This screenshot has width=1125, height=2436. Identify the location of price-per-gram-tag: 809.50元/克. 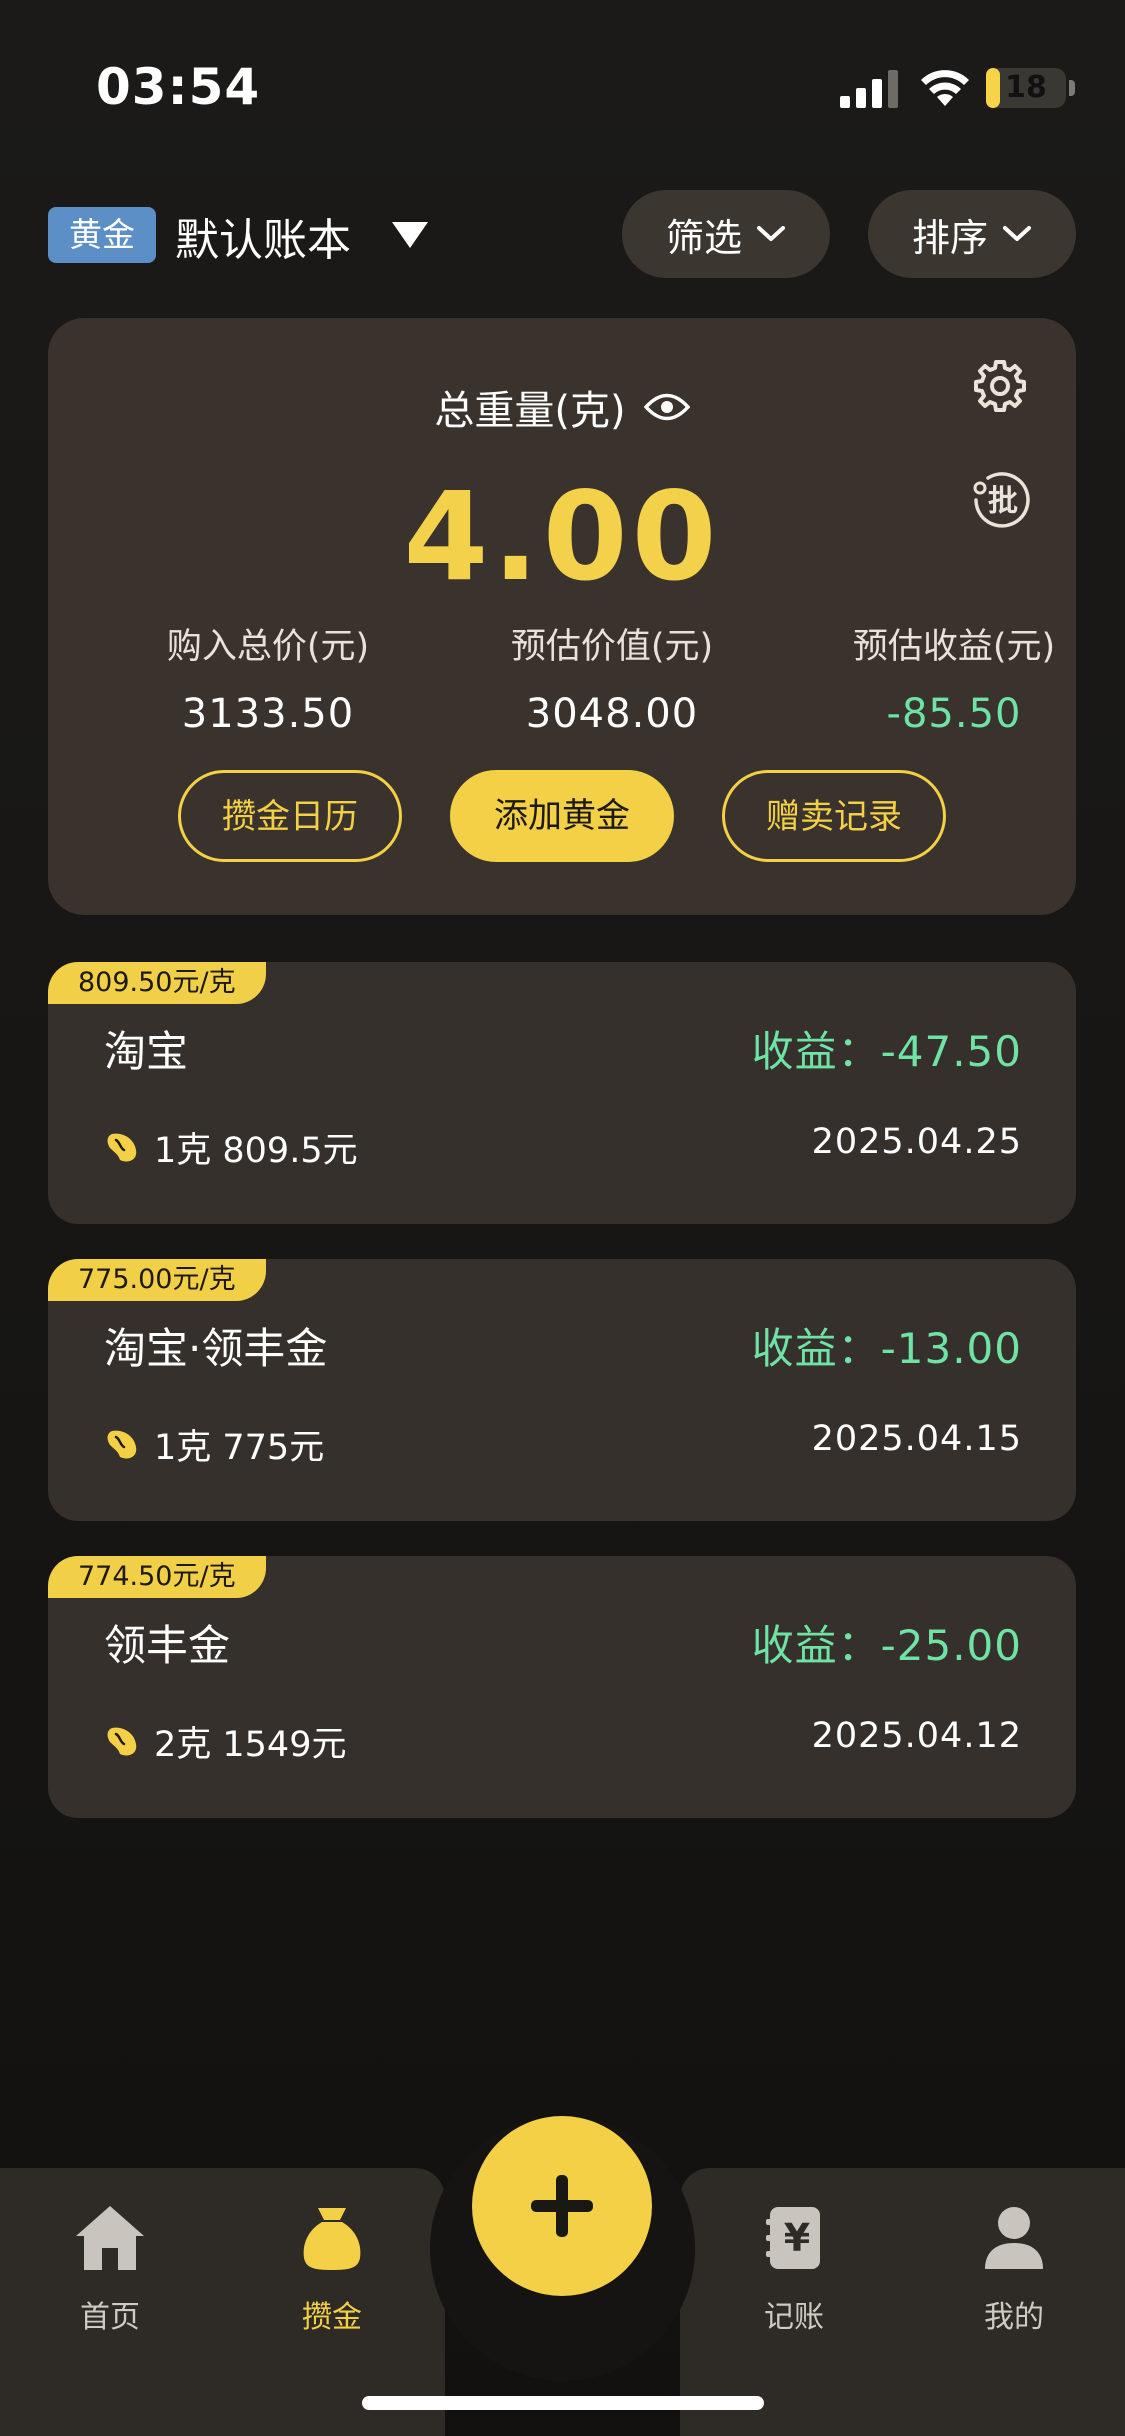
(157, 983).